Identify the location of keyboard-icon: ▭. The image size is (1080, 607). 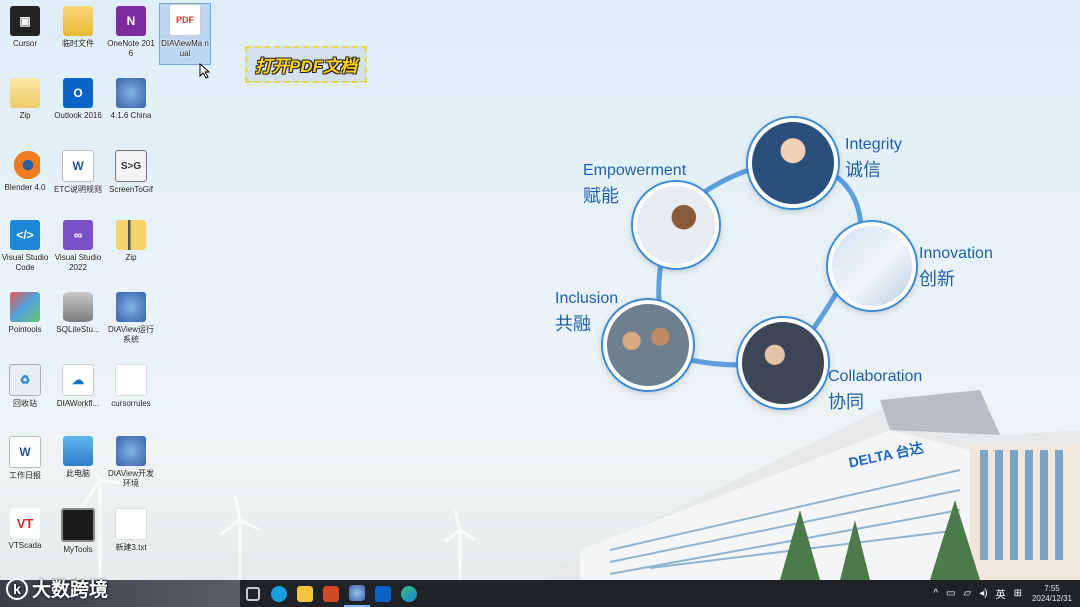
(950, 593).